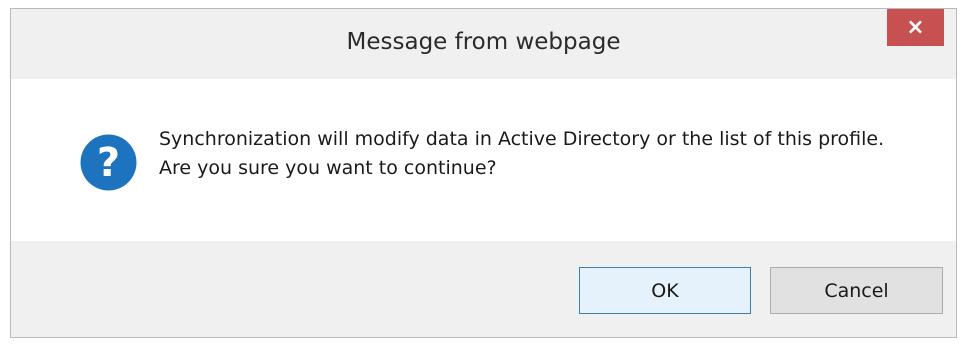 This screenshot has width=964, height=347. I want to click on close-icon: ×, so click(915, 27).